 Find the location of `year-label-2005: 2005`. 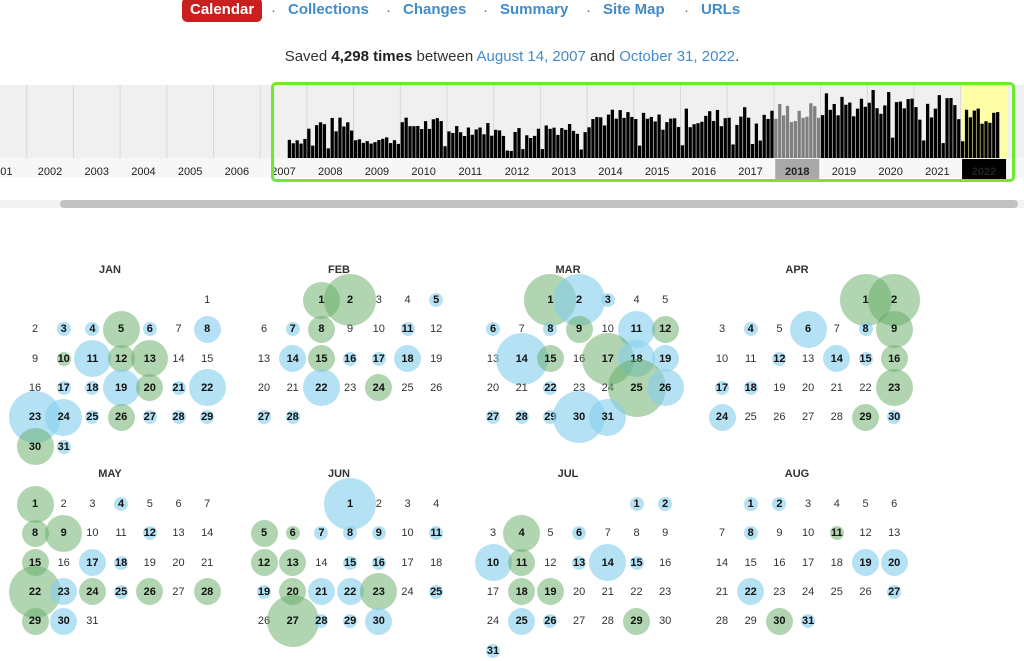

year-label-2005: 2005 is located at coordinates (190, 172).